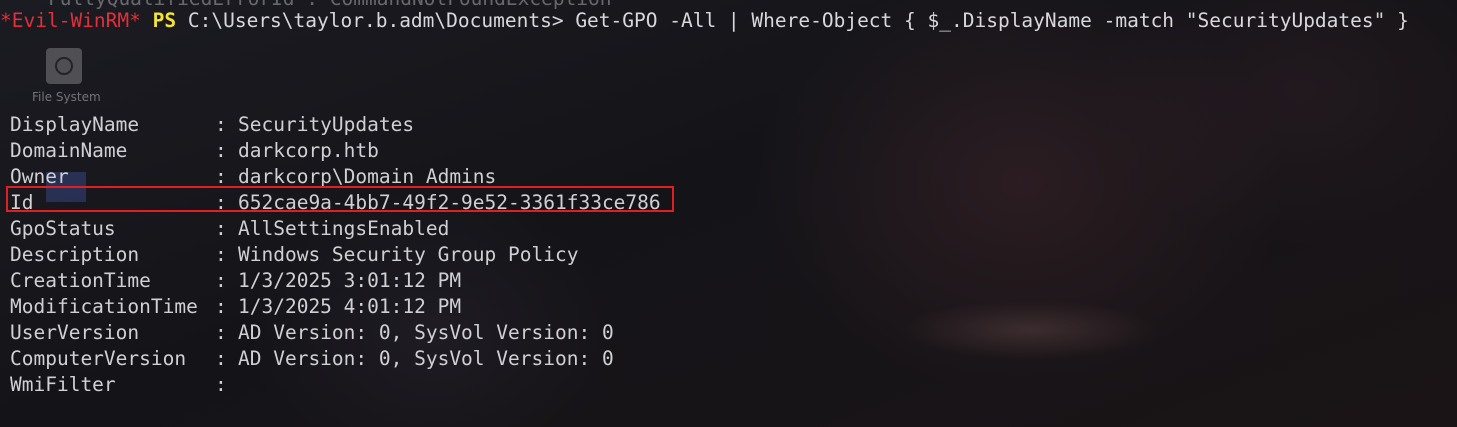 The height and width of the screenshot is (427, 1457). What do you see at coordinates (344, 228) in the screenshot?
I see `output-value: AllSettingsEnabled` at bounding box center [344, 228].